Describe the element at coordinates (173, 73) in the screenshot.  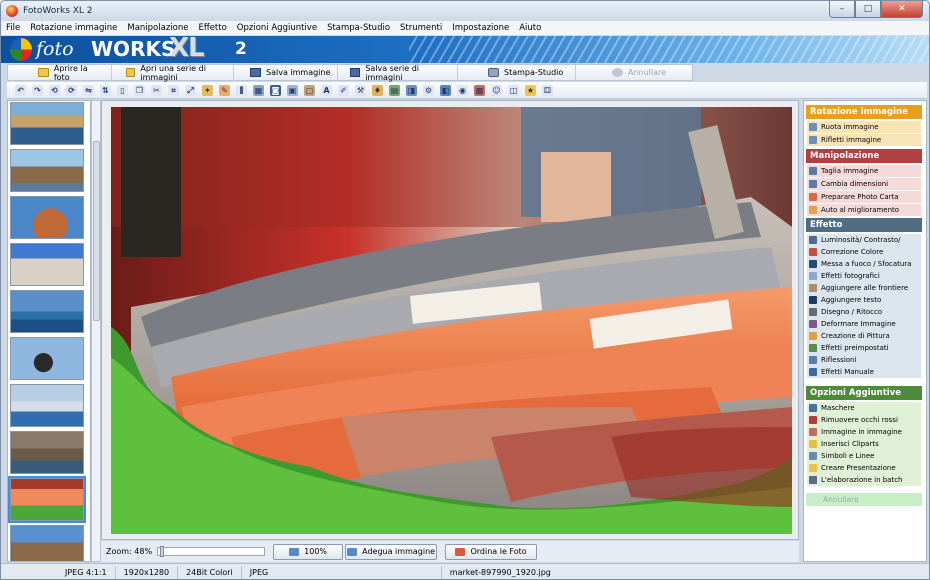
I see `open-series-button: Apri una serie di immagini` at that location.